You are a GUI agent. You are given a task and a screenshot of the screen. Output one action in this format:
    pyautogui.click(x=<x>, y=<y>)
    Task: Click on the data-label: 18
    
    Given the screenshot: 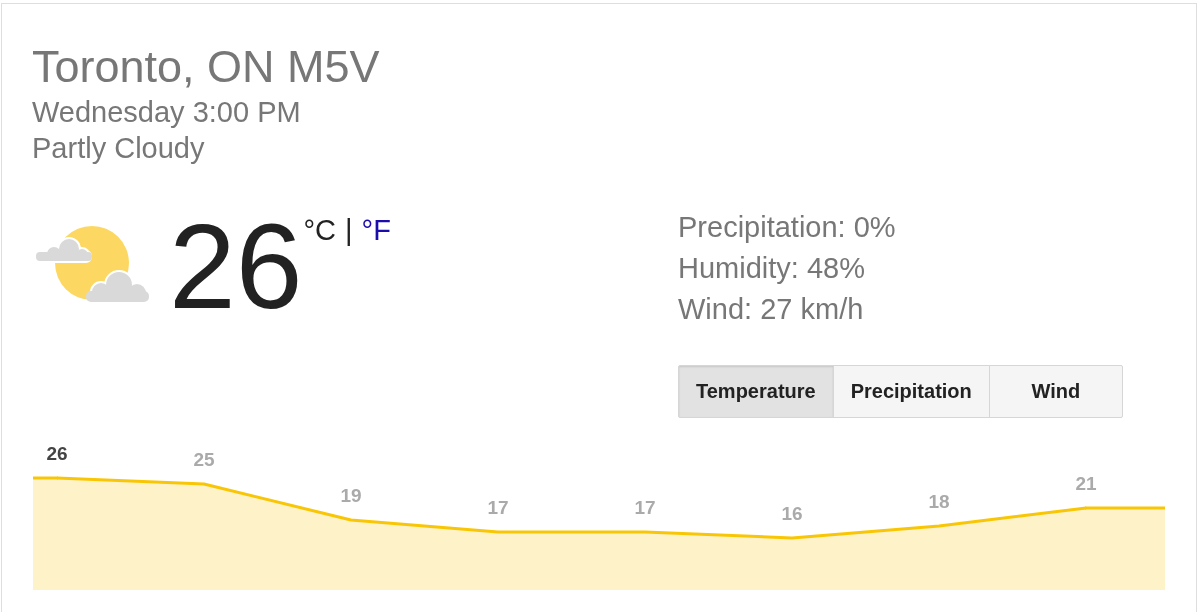 What is the action you would take?
    pyautogui.click(x=939, y=501)
    